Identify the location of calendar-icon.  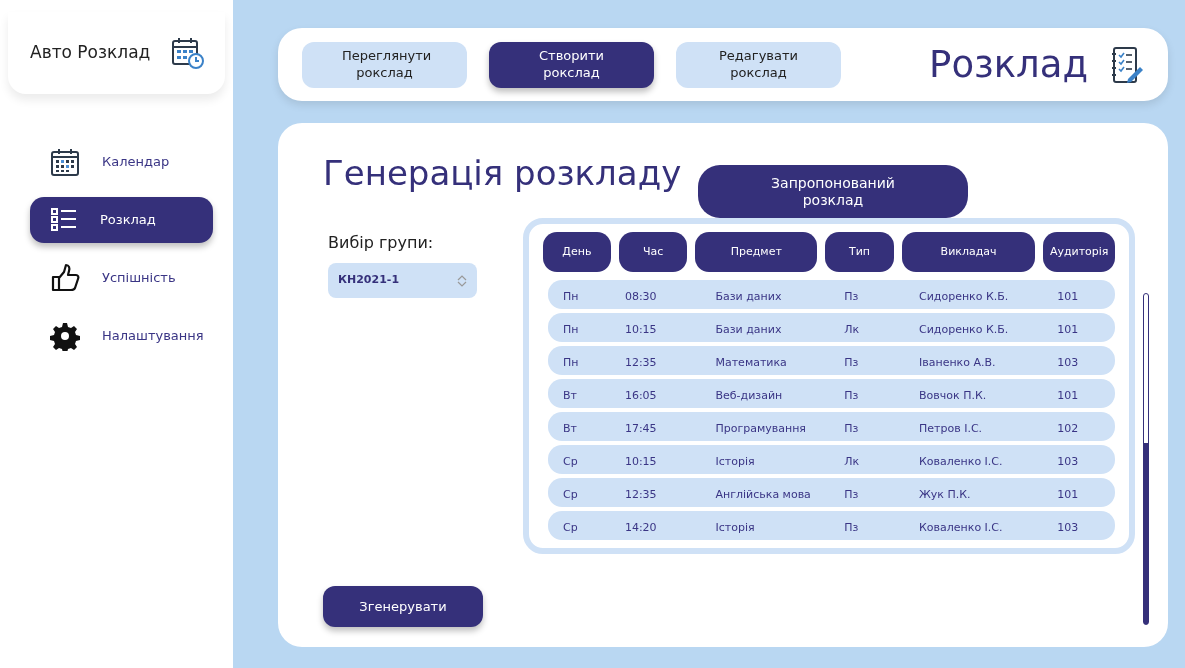
(65, 162).